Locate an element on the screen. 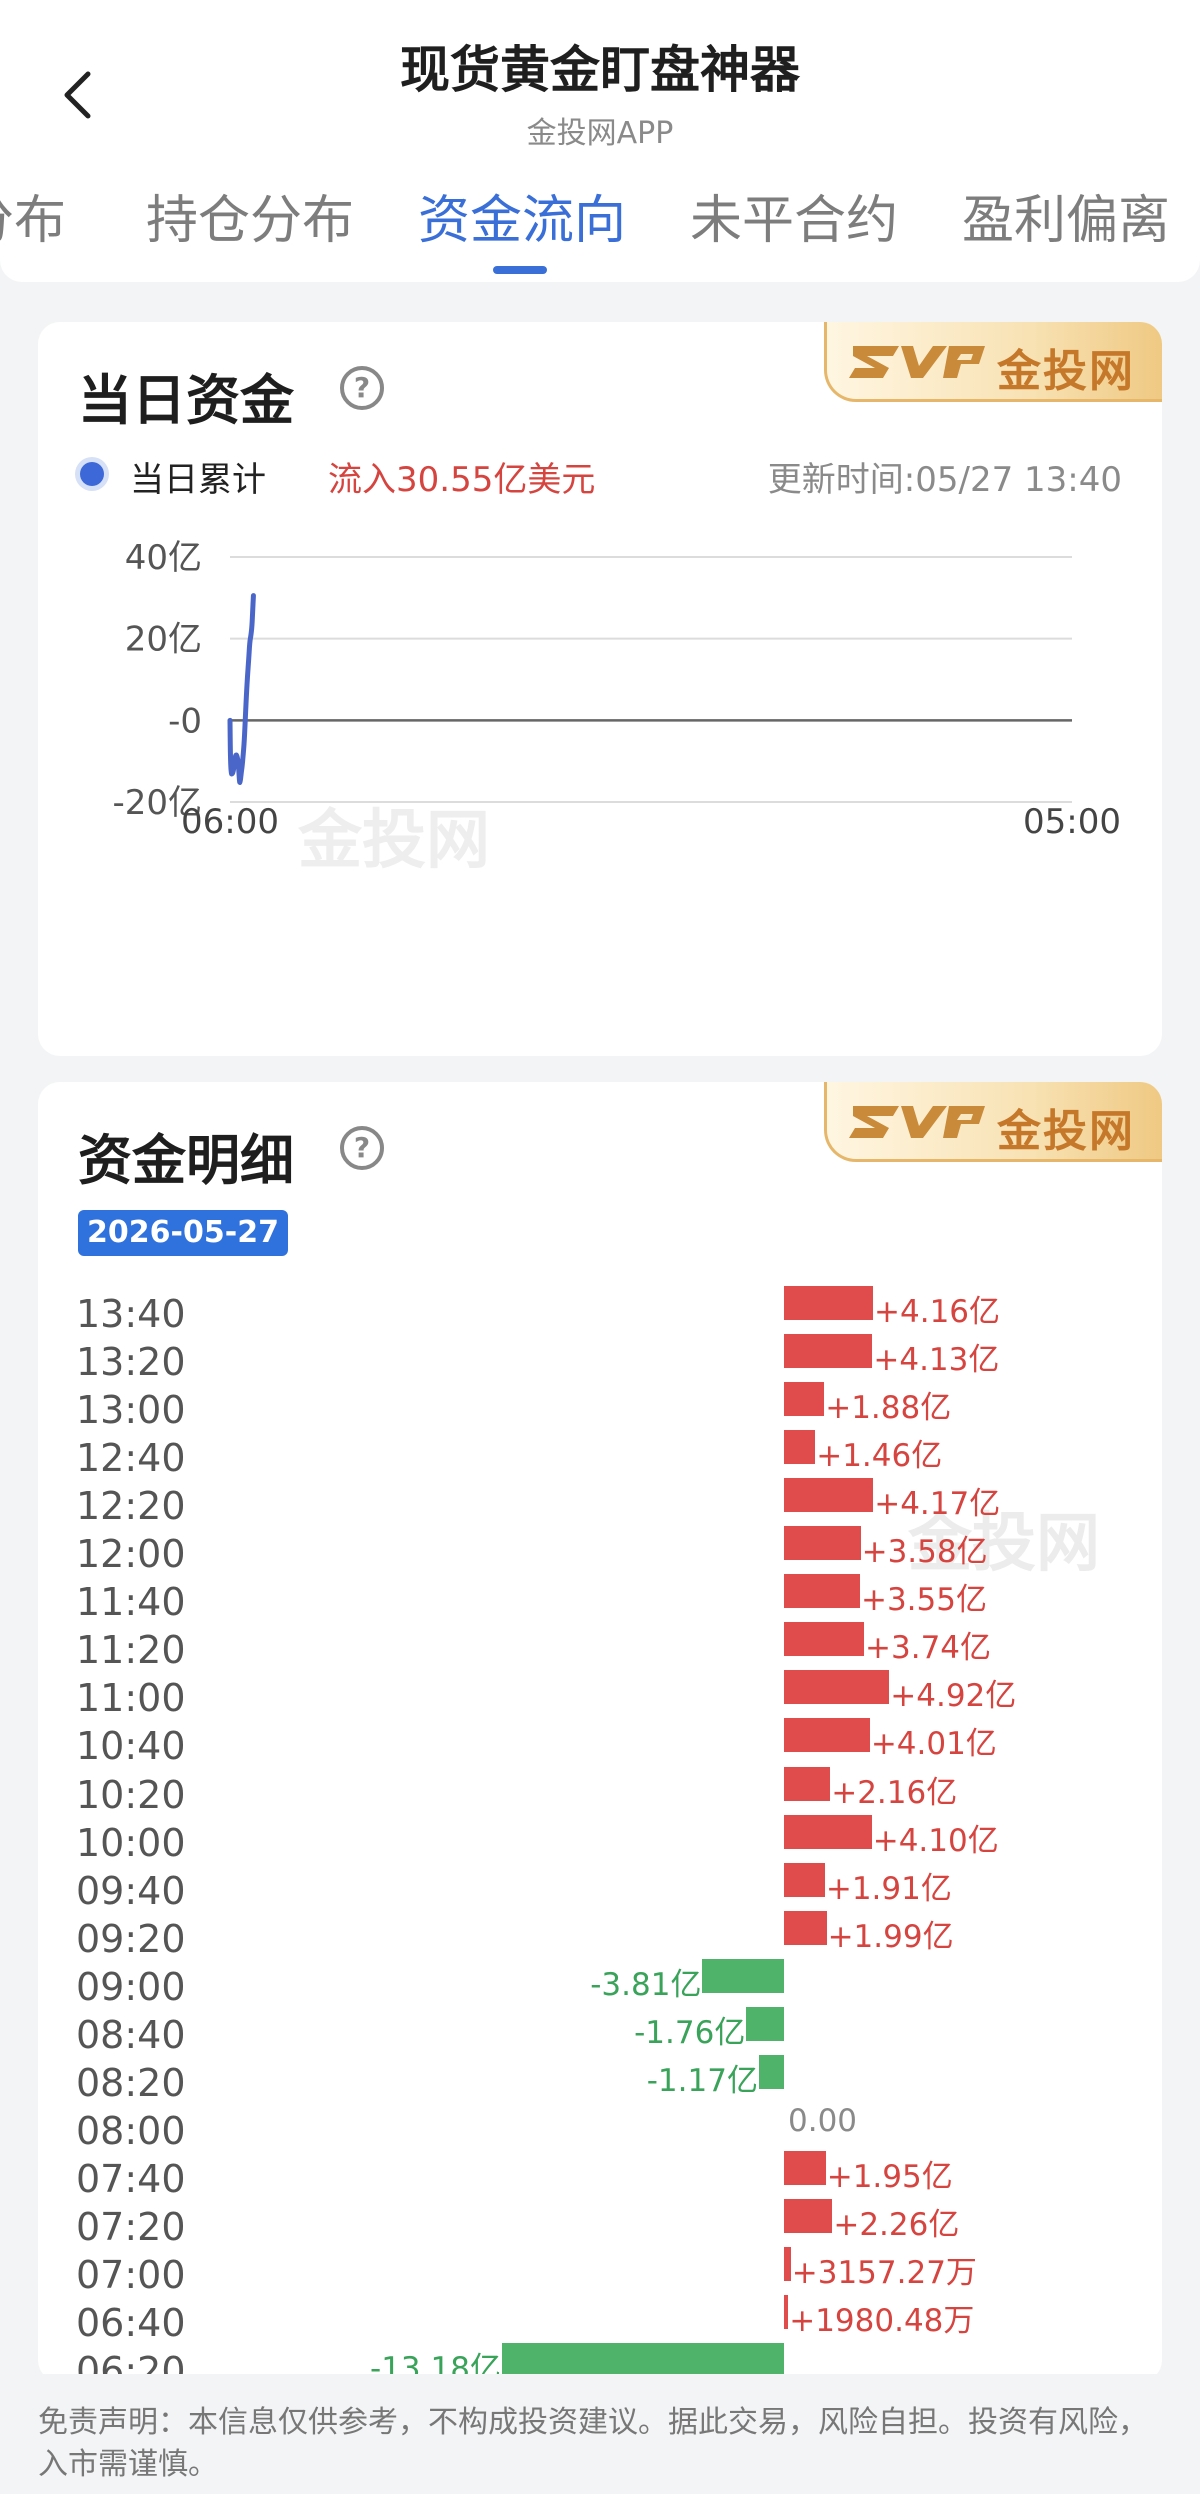  capital-detail-row: 09:40 +1.91亿 is located at coordinates (600, 1886).